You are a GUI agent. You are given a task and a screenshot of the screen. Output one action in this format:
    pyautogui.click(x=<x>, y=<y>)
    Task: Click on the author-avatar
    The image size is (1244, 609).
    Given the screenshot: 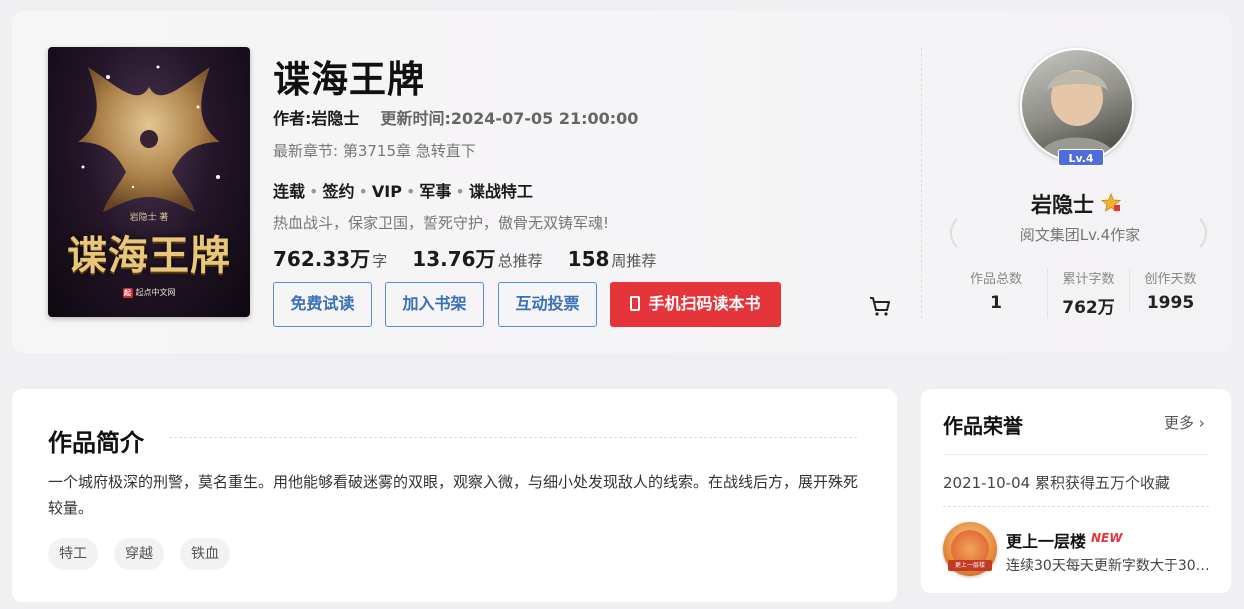 What is the action you would take?
    pyautogui.click(x=1077, y=105)
    